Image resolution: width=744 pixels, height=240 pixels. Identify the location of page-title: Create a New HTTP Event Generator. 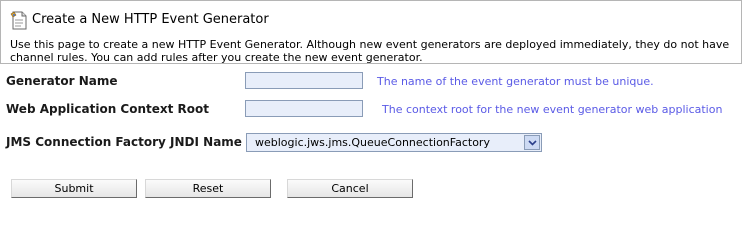
(150, 19).